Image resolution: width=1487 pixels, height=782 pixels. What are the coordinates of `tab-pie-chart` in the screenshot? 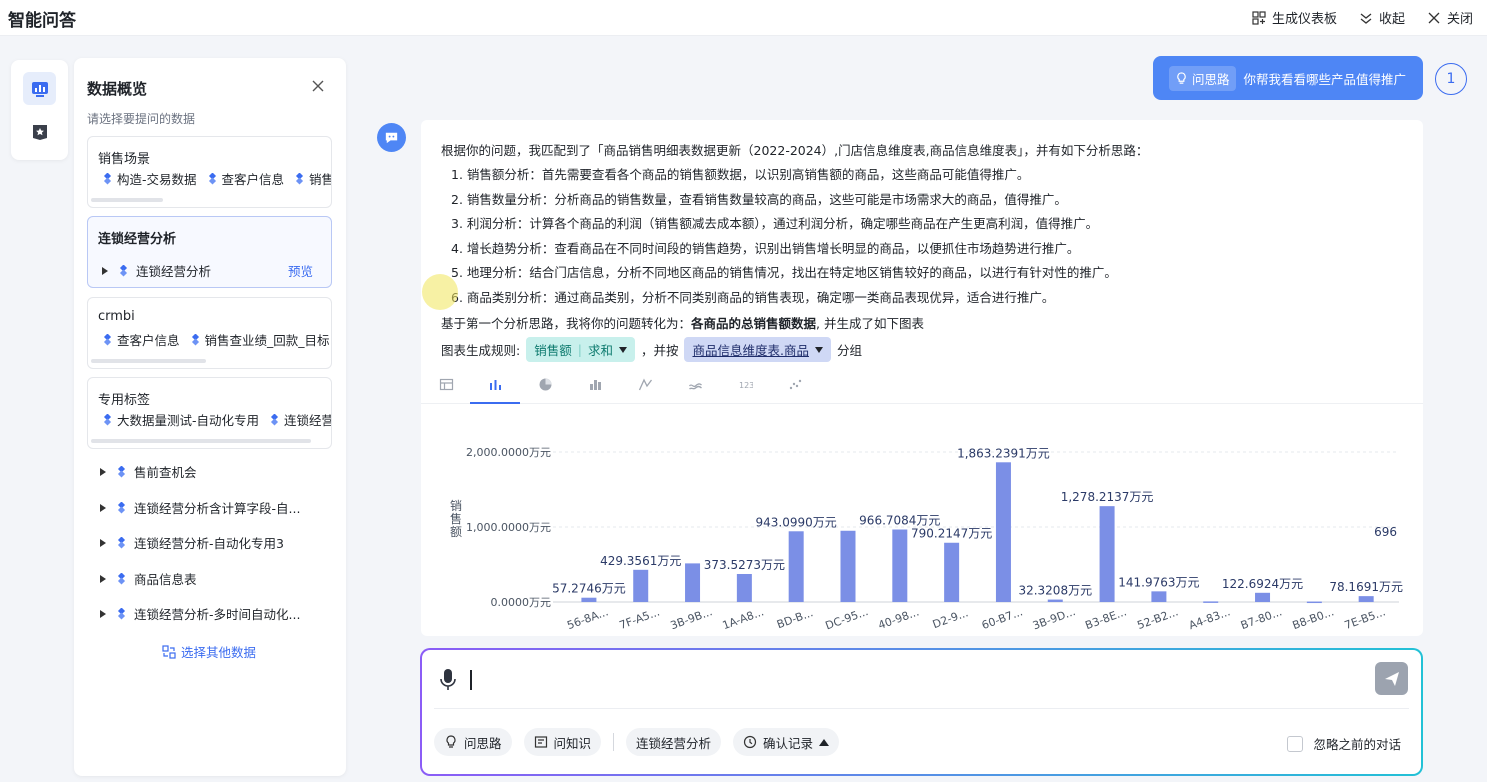 It's located at (545, 390).